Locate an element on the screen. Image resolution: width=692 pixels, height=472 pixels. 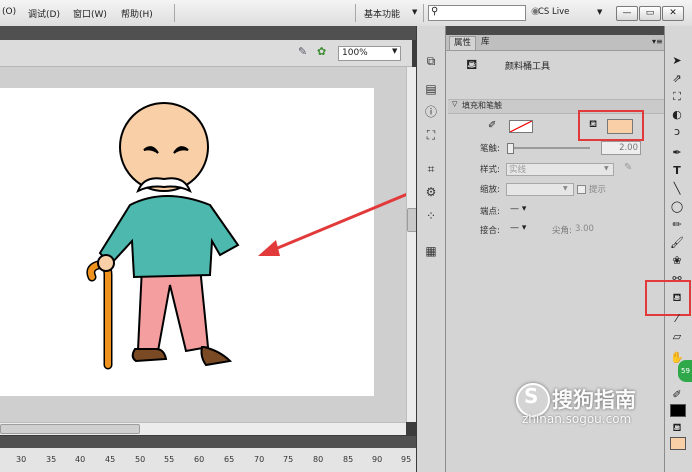
hint-label: 提示 is located at coordinates (598, 190).